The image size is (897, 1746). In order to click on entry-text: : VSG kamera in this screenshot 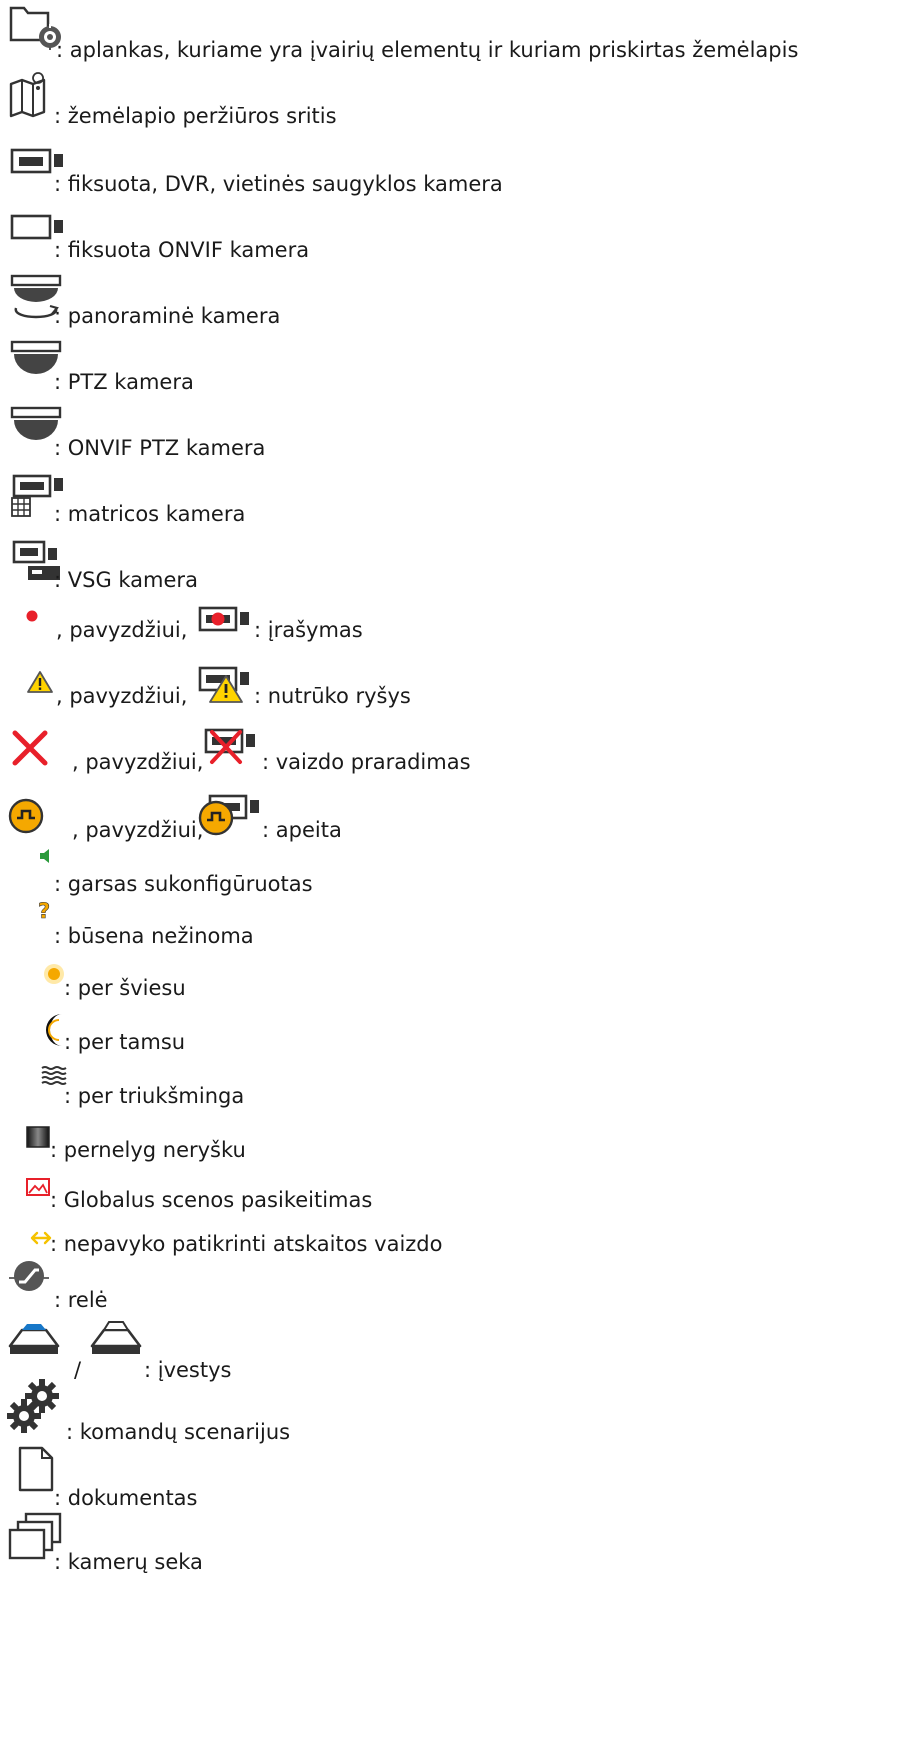, I will do `click(126, 580)`.